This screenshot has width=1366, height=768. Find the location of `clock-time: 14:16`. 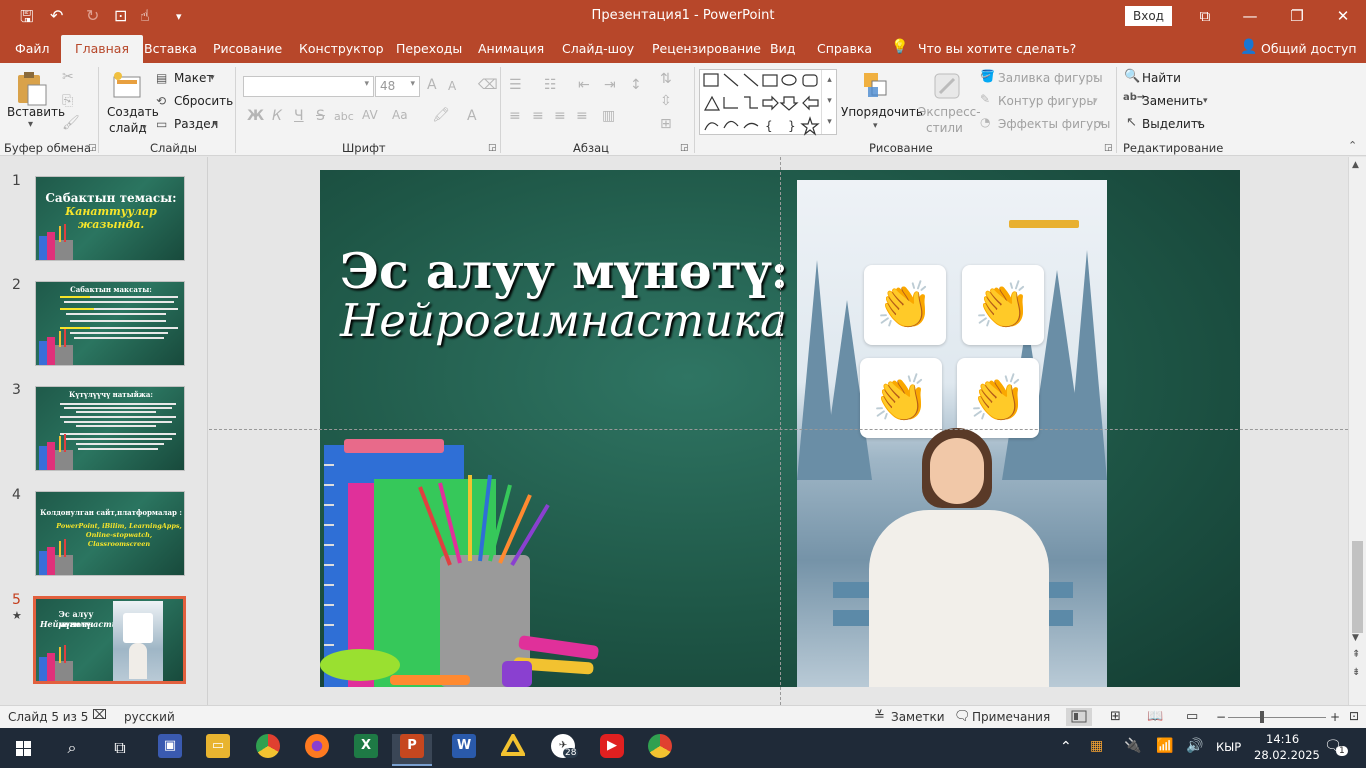

clock-time: 14:16 is located at coordinates (1282, 739).